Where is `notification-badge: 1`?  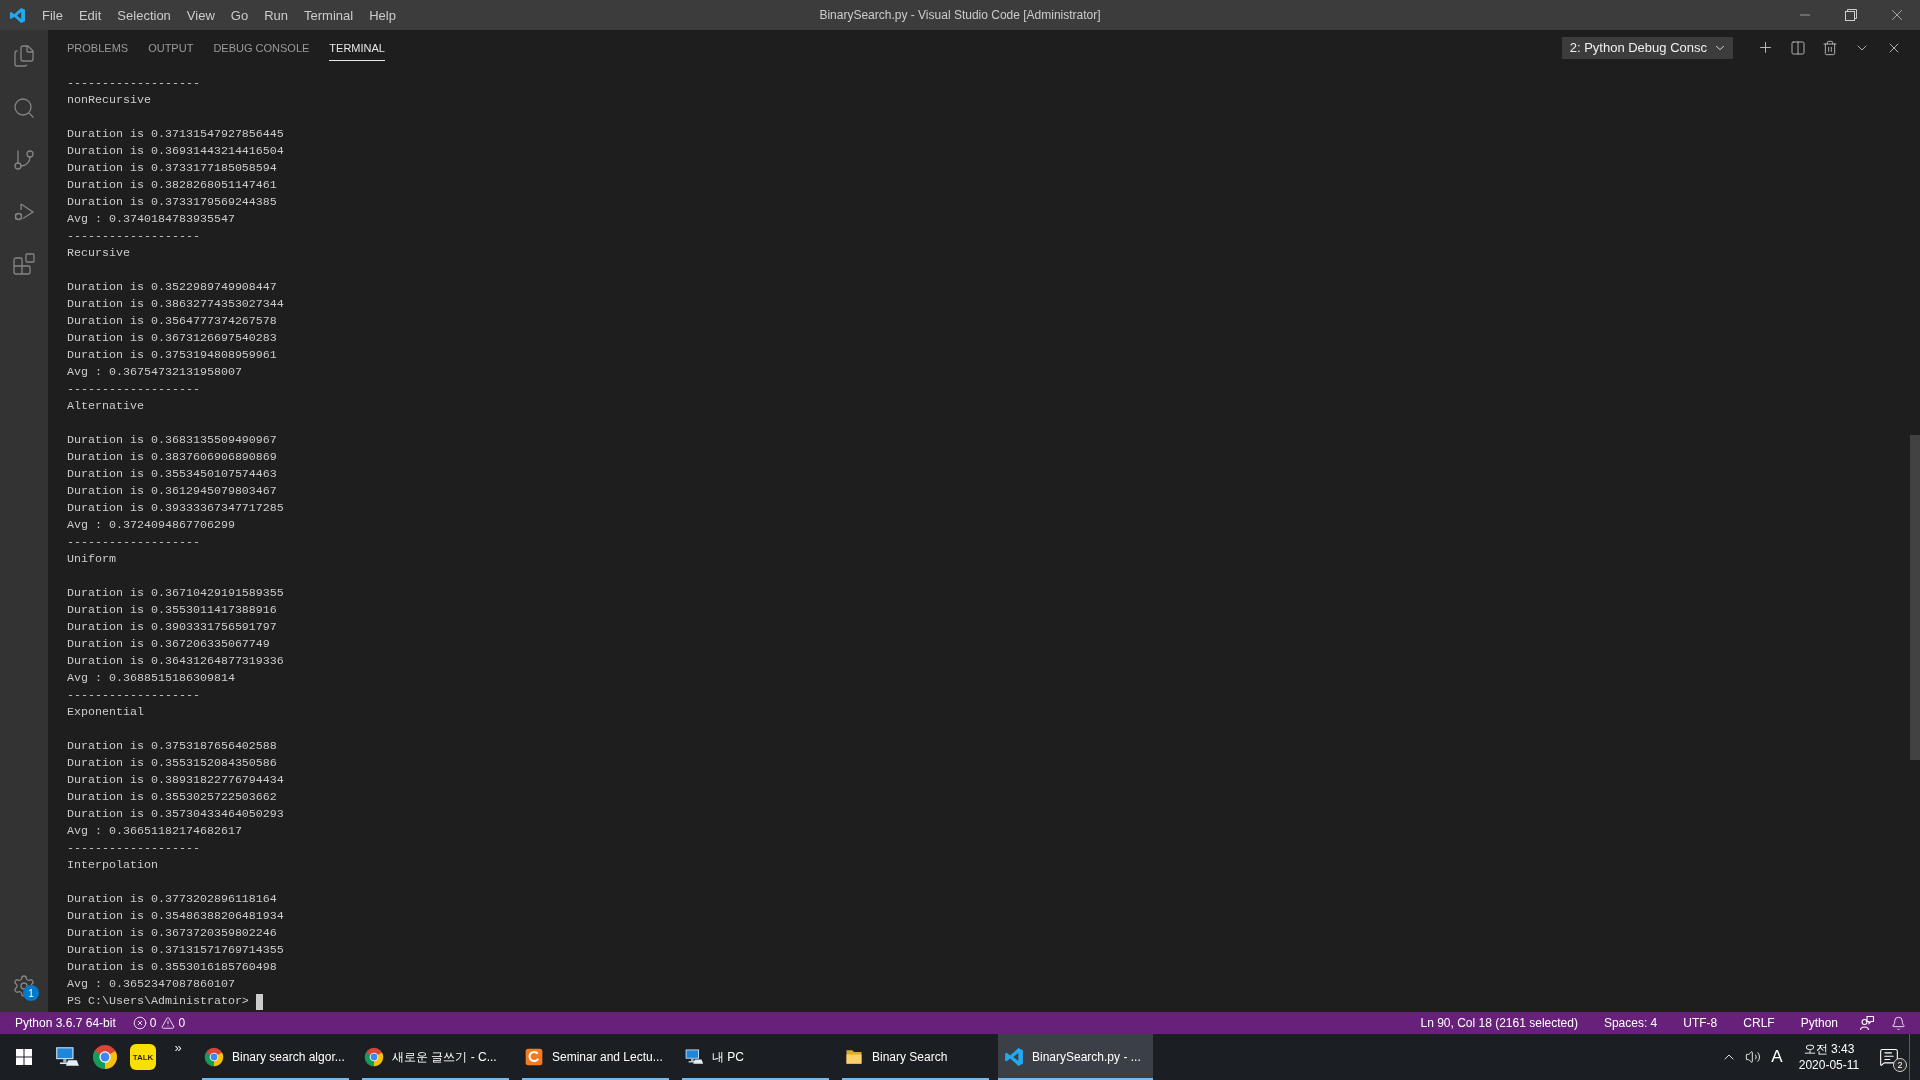
notification-badge: 1 is located at coordinates (31, 993).